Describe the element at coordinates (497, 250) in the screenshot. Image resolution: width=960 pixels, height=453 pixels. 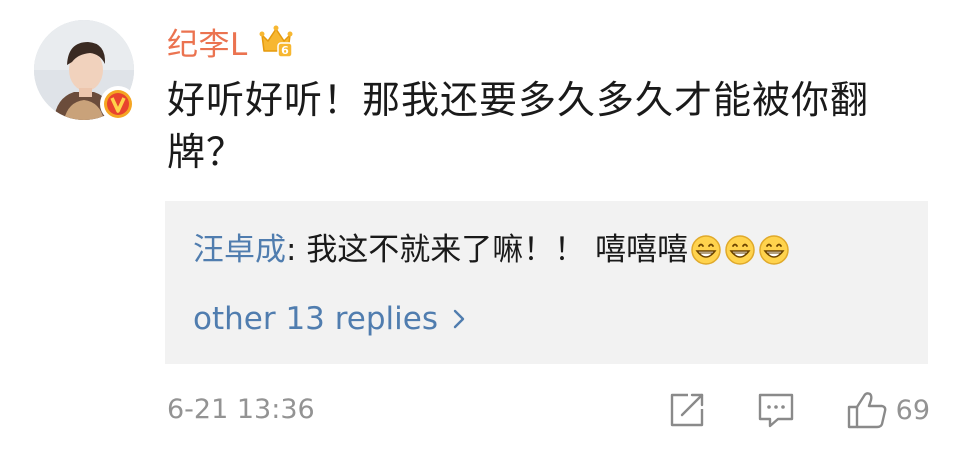
I see `reply-text: 我这不就来了嘛！！ 嘻嘻嘻` at that location.